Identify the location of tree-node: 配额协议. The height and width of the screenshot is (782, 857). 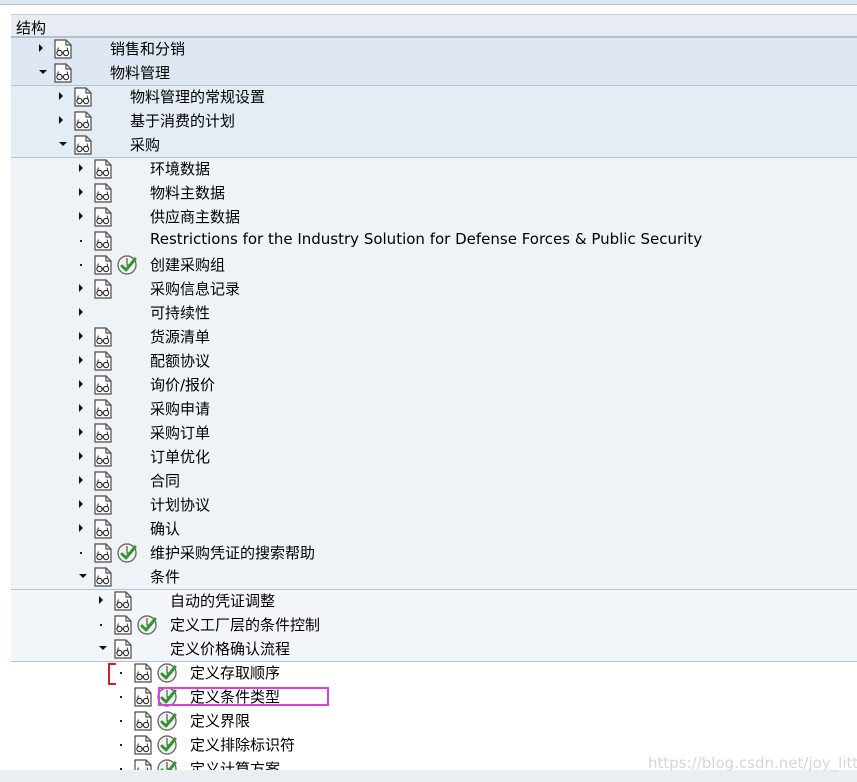
(434, 361).